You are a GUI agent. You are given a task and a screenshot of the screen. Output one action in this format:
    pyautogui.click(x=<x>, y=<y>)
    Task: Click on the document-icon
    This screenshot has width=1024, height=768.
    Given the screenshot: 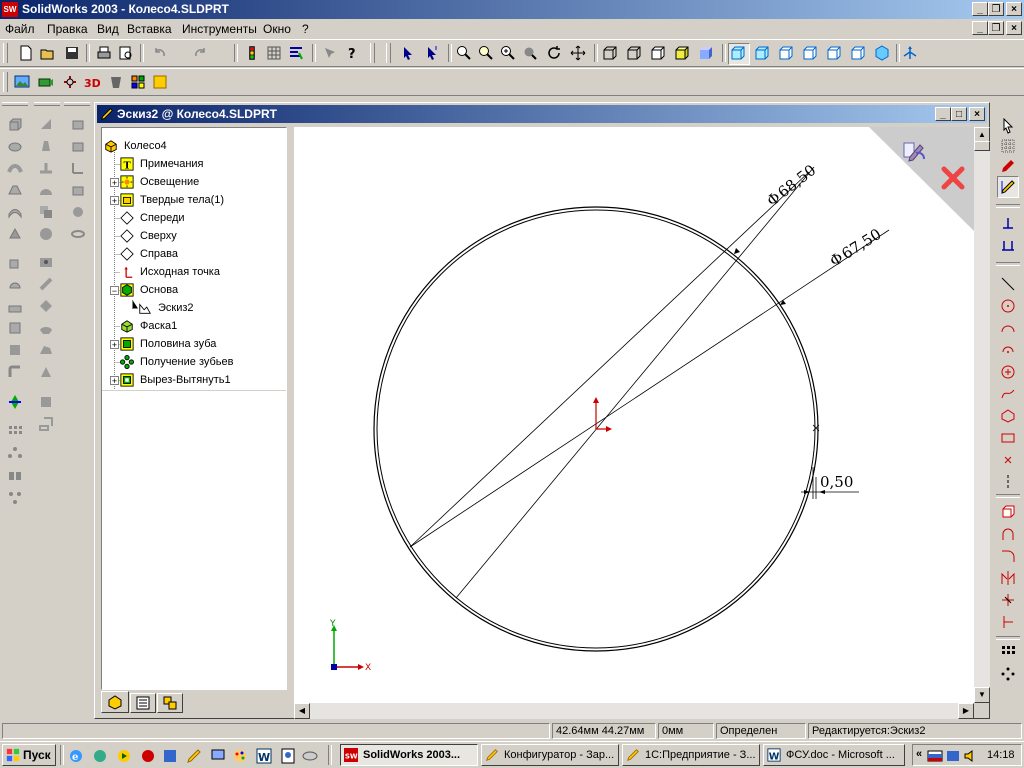 What is the action you would take?
    pyautogui.click(x=288, y=756)
    